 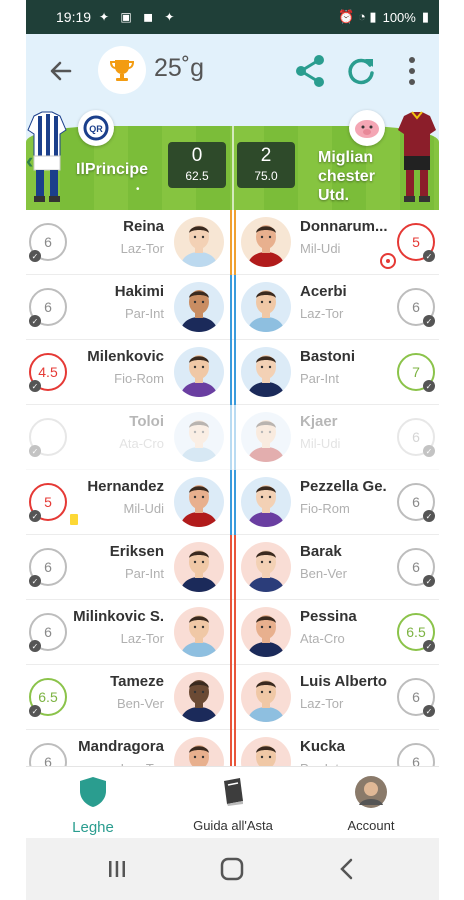 What do you see at coordinates (412, 71) in the screenshot?
I see `more-options-icon` at bounding box center [412, 71].